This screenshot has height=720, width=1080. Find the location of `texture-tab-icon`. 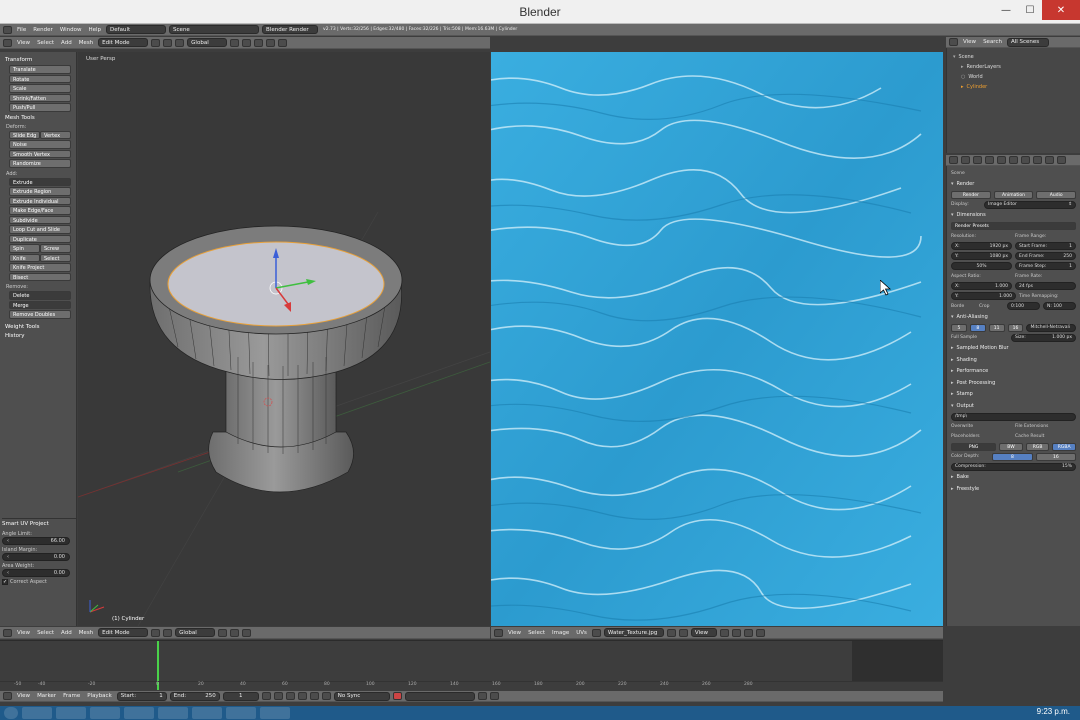

texture-tab-icon is located at coordinates (1061, 160).